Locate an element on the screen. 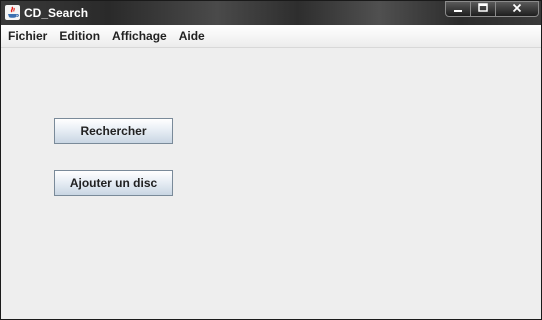  close-button is located at coordinates (517, 9).